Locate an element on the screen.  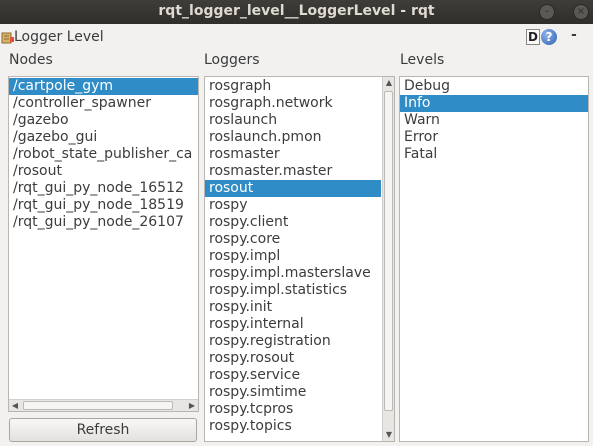
nodes-label: Nodes is located at coordinates (31, 60).